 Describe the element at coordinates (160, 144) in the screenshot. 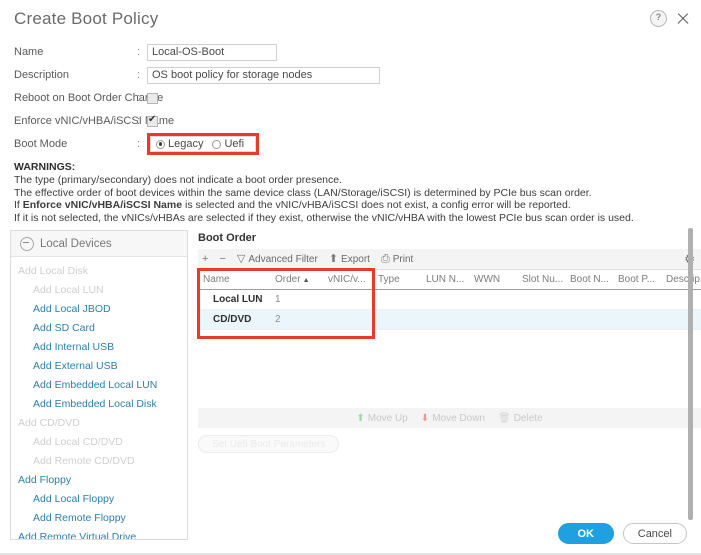

I see `radio-legacy-icon` at that location.